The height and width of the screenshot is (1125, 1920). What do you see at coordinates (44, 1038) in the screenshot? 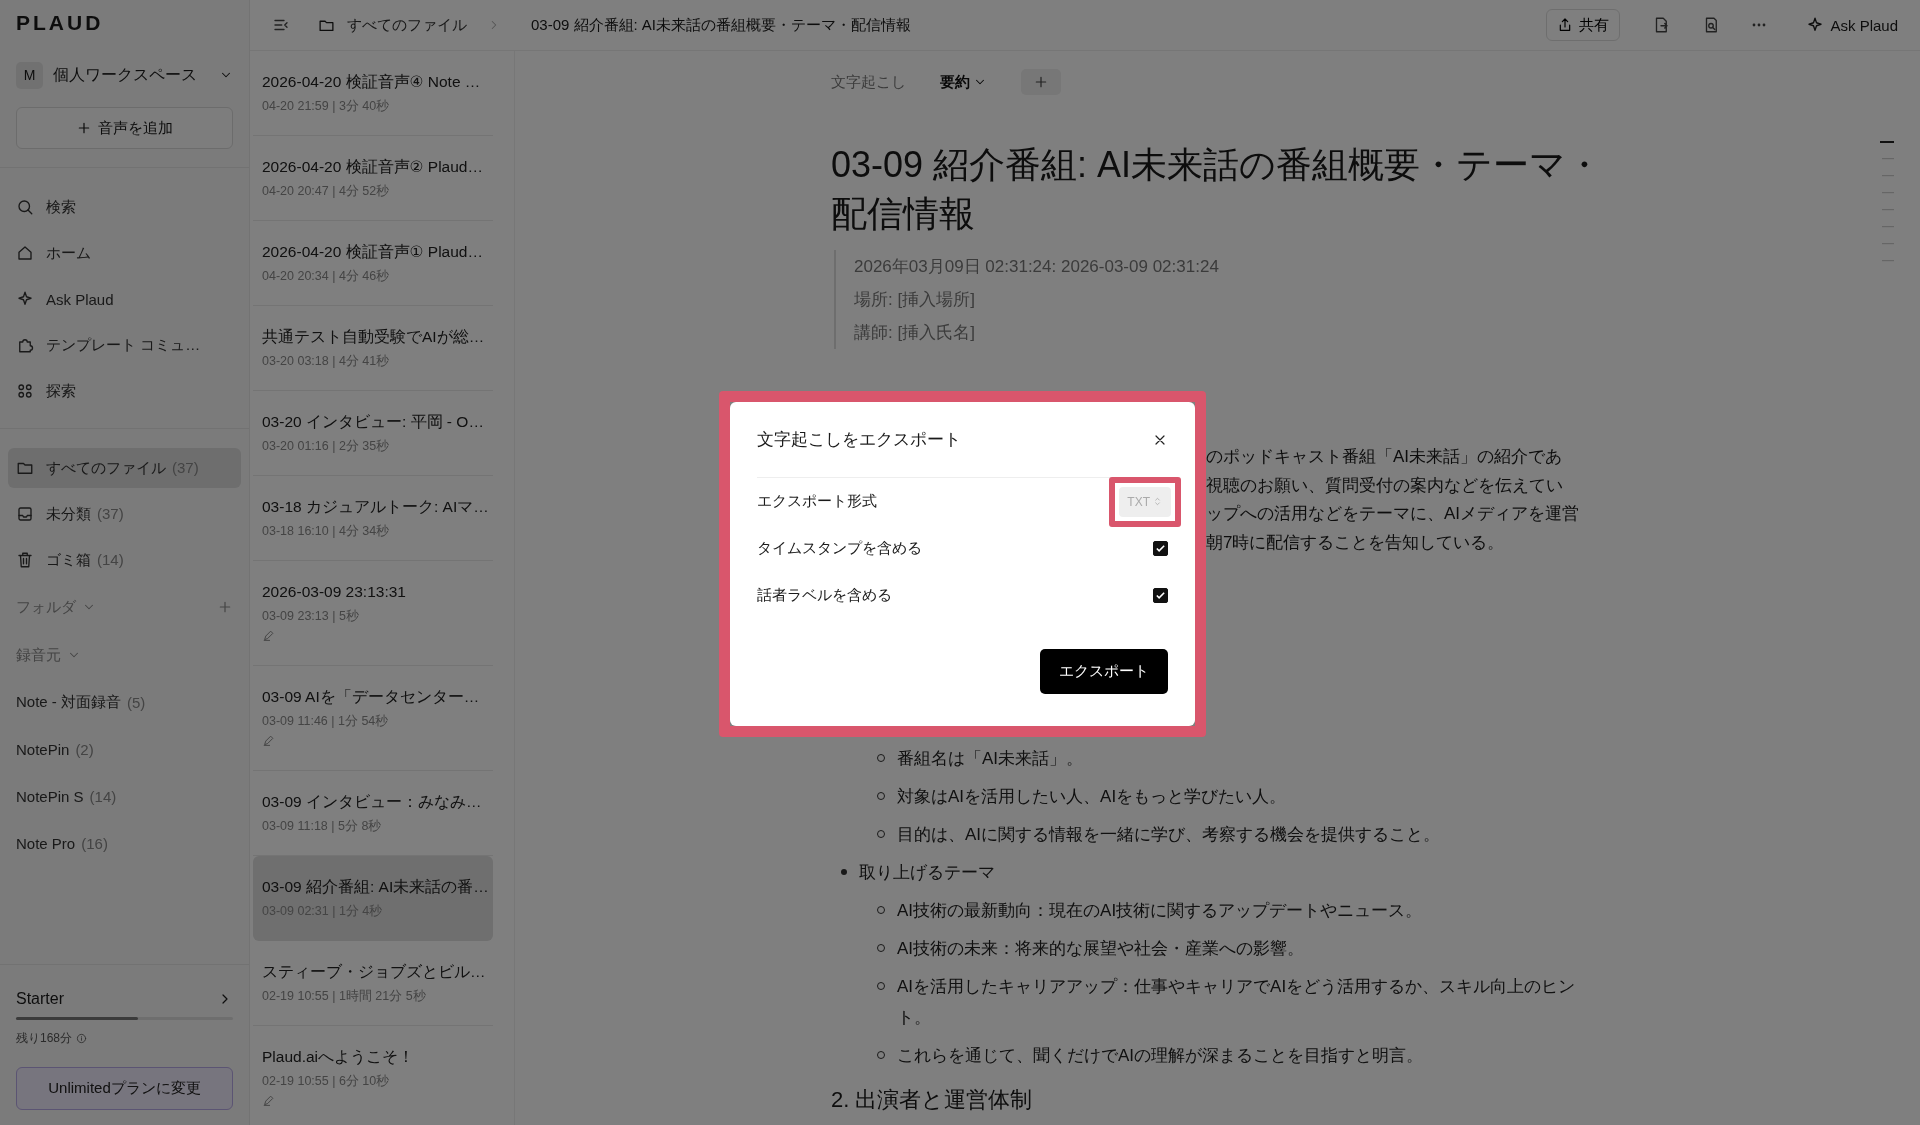
I see `remaining-time: 残り168分` at bounding box center [44, 1038].